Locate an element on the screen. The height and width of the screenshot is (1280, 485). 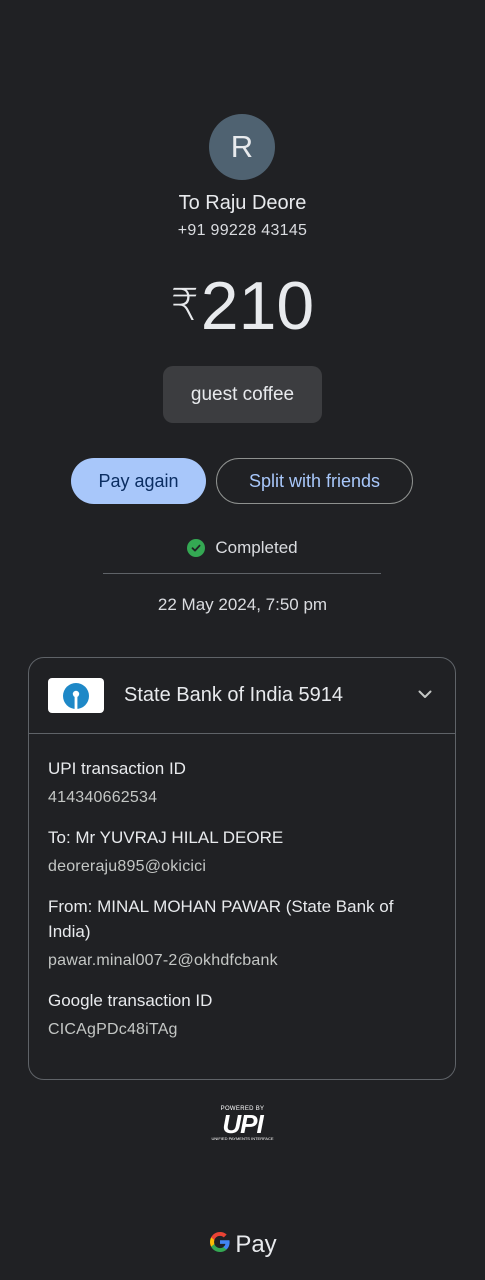
payee-name: To Raju Deore is located at coordinates (242, 203).